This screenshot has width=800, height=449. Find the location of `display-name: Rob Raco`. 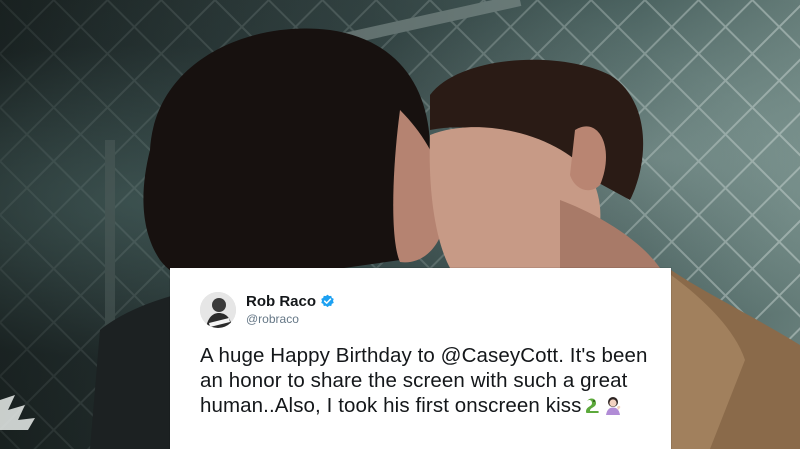

display-name: Rob Raco is located at coordinates (281, 302).